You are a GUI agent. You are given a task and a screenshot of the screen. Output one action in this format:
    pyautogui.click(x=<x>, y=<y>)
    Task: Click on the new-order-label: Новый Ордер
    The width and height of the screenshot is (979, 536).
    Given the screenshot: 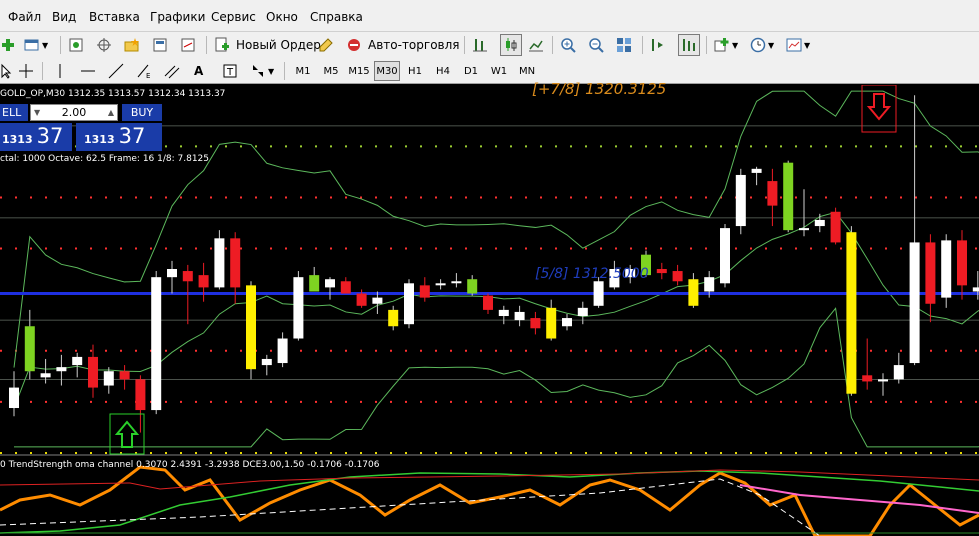 What is the action you would take?
    pyautogui.click(x=278, y=45)
    